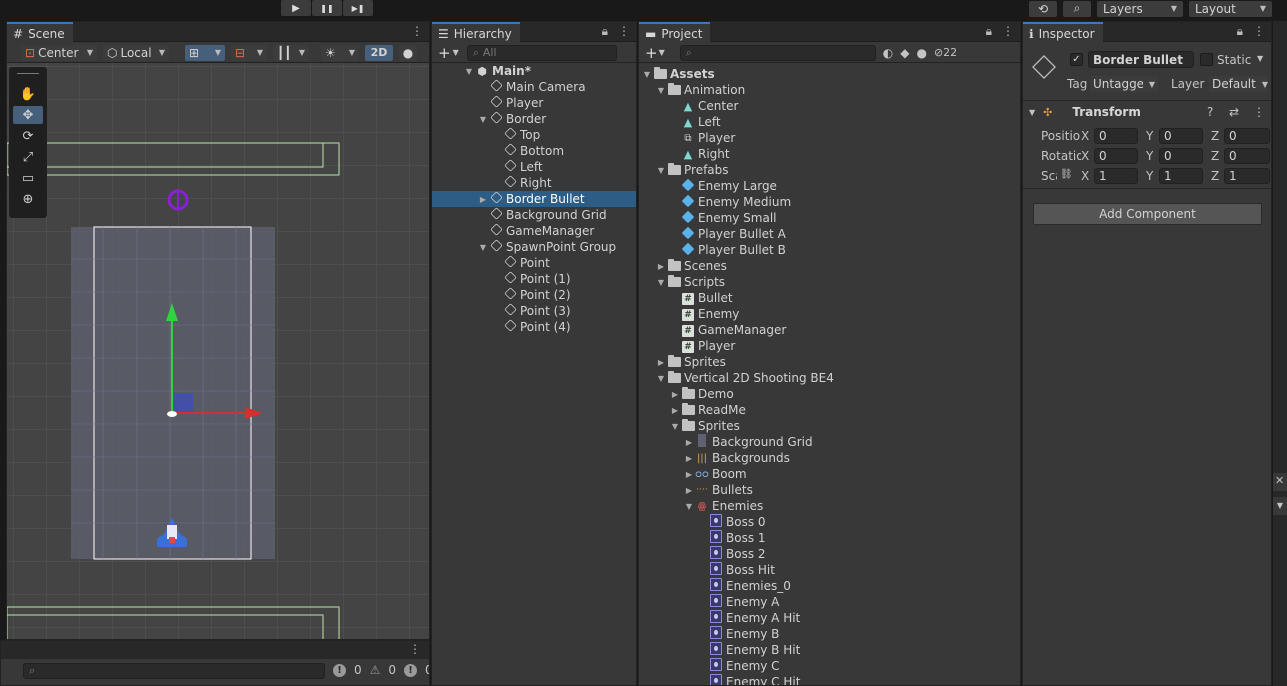 The width and height of the screenshot is (1287, 686). I want to click on hierarchy-search-input: ⌕ All, so click(541, 52).